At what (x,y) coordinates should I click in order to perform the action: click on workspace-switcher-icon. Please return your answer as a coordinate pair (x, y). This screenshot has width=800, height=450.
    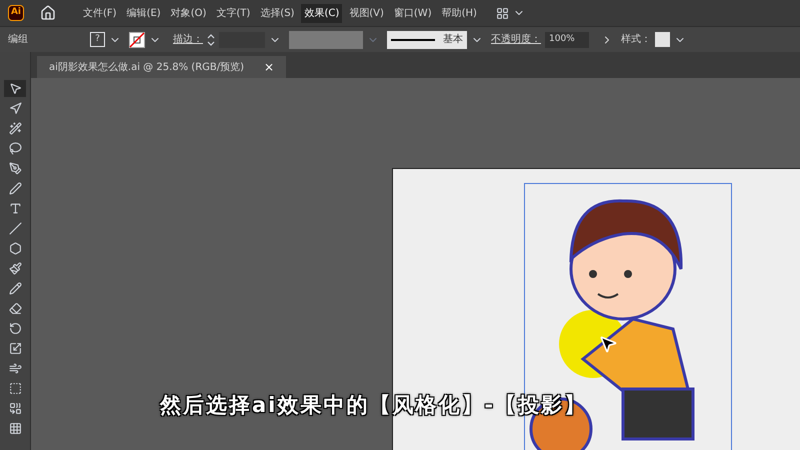
    Looking at the image, I should click on (502, 13).